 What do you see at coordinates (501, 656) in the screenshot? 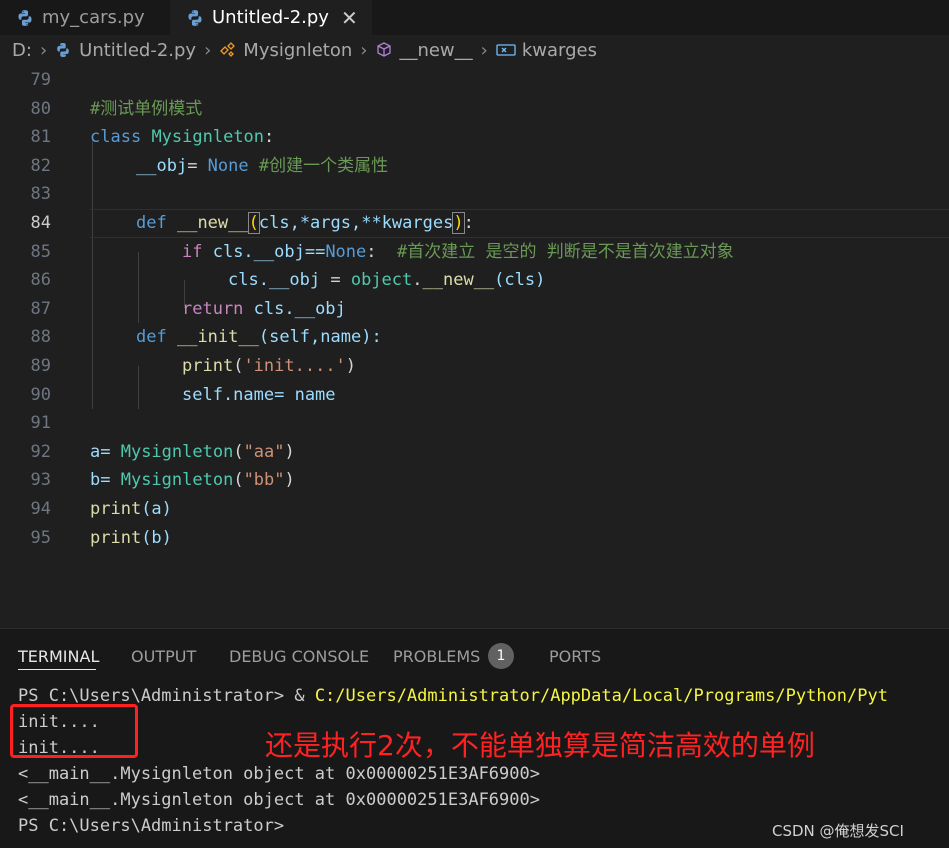
I see `problems-count-badge: 1` at bounding box center [501, 656].